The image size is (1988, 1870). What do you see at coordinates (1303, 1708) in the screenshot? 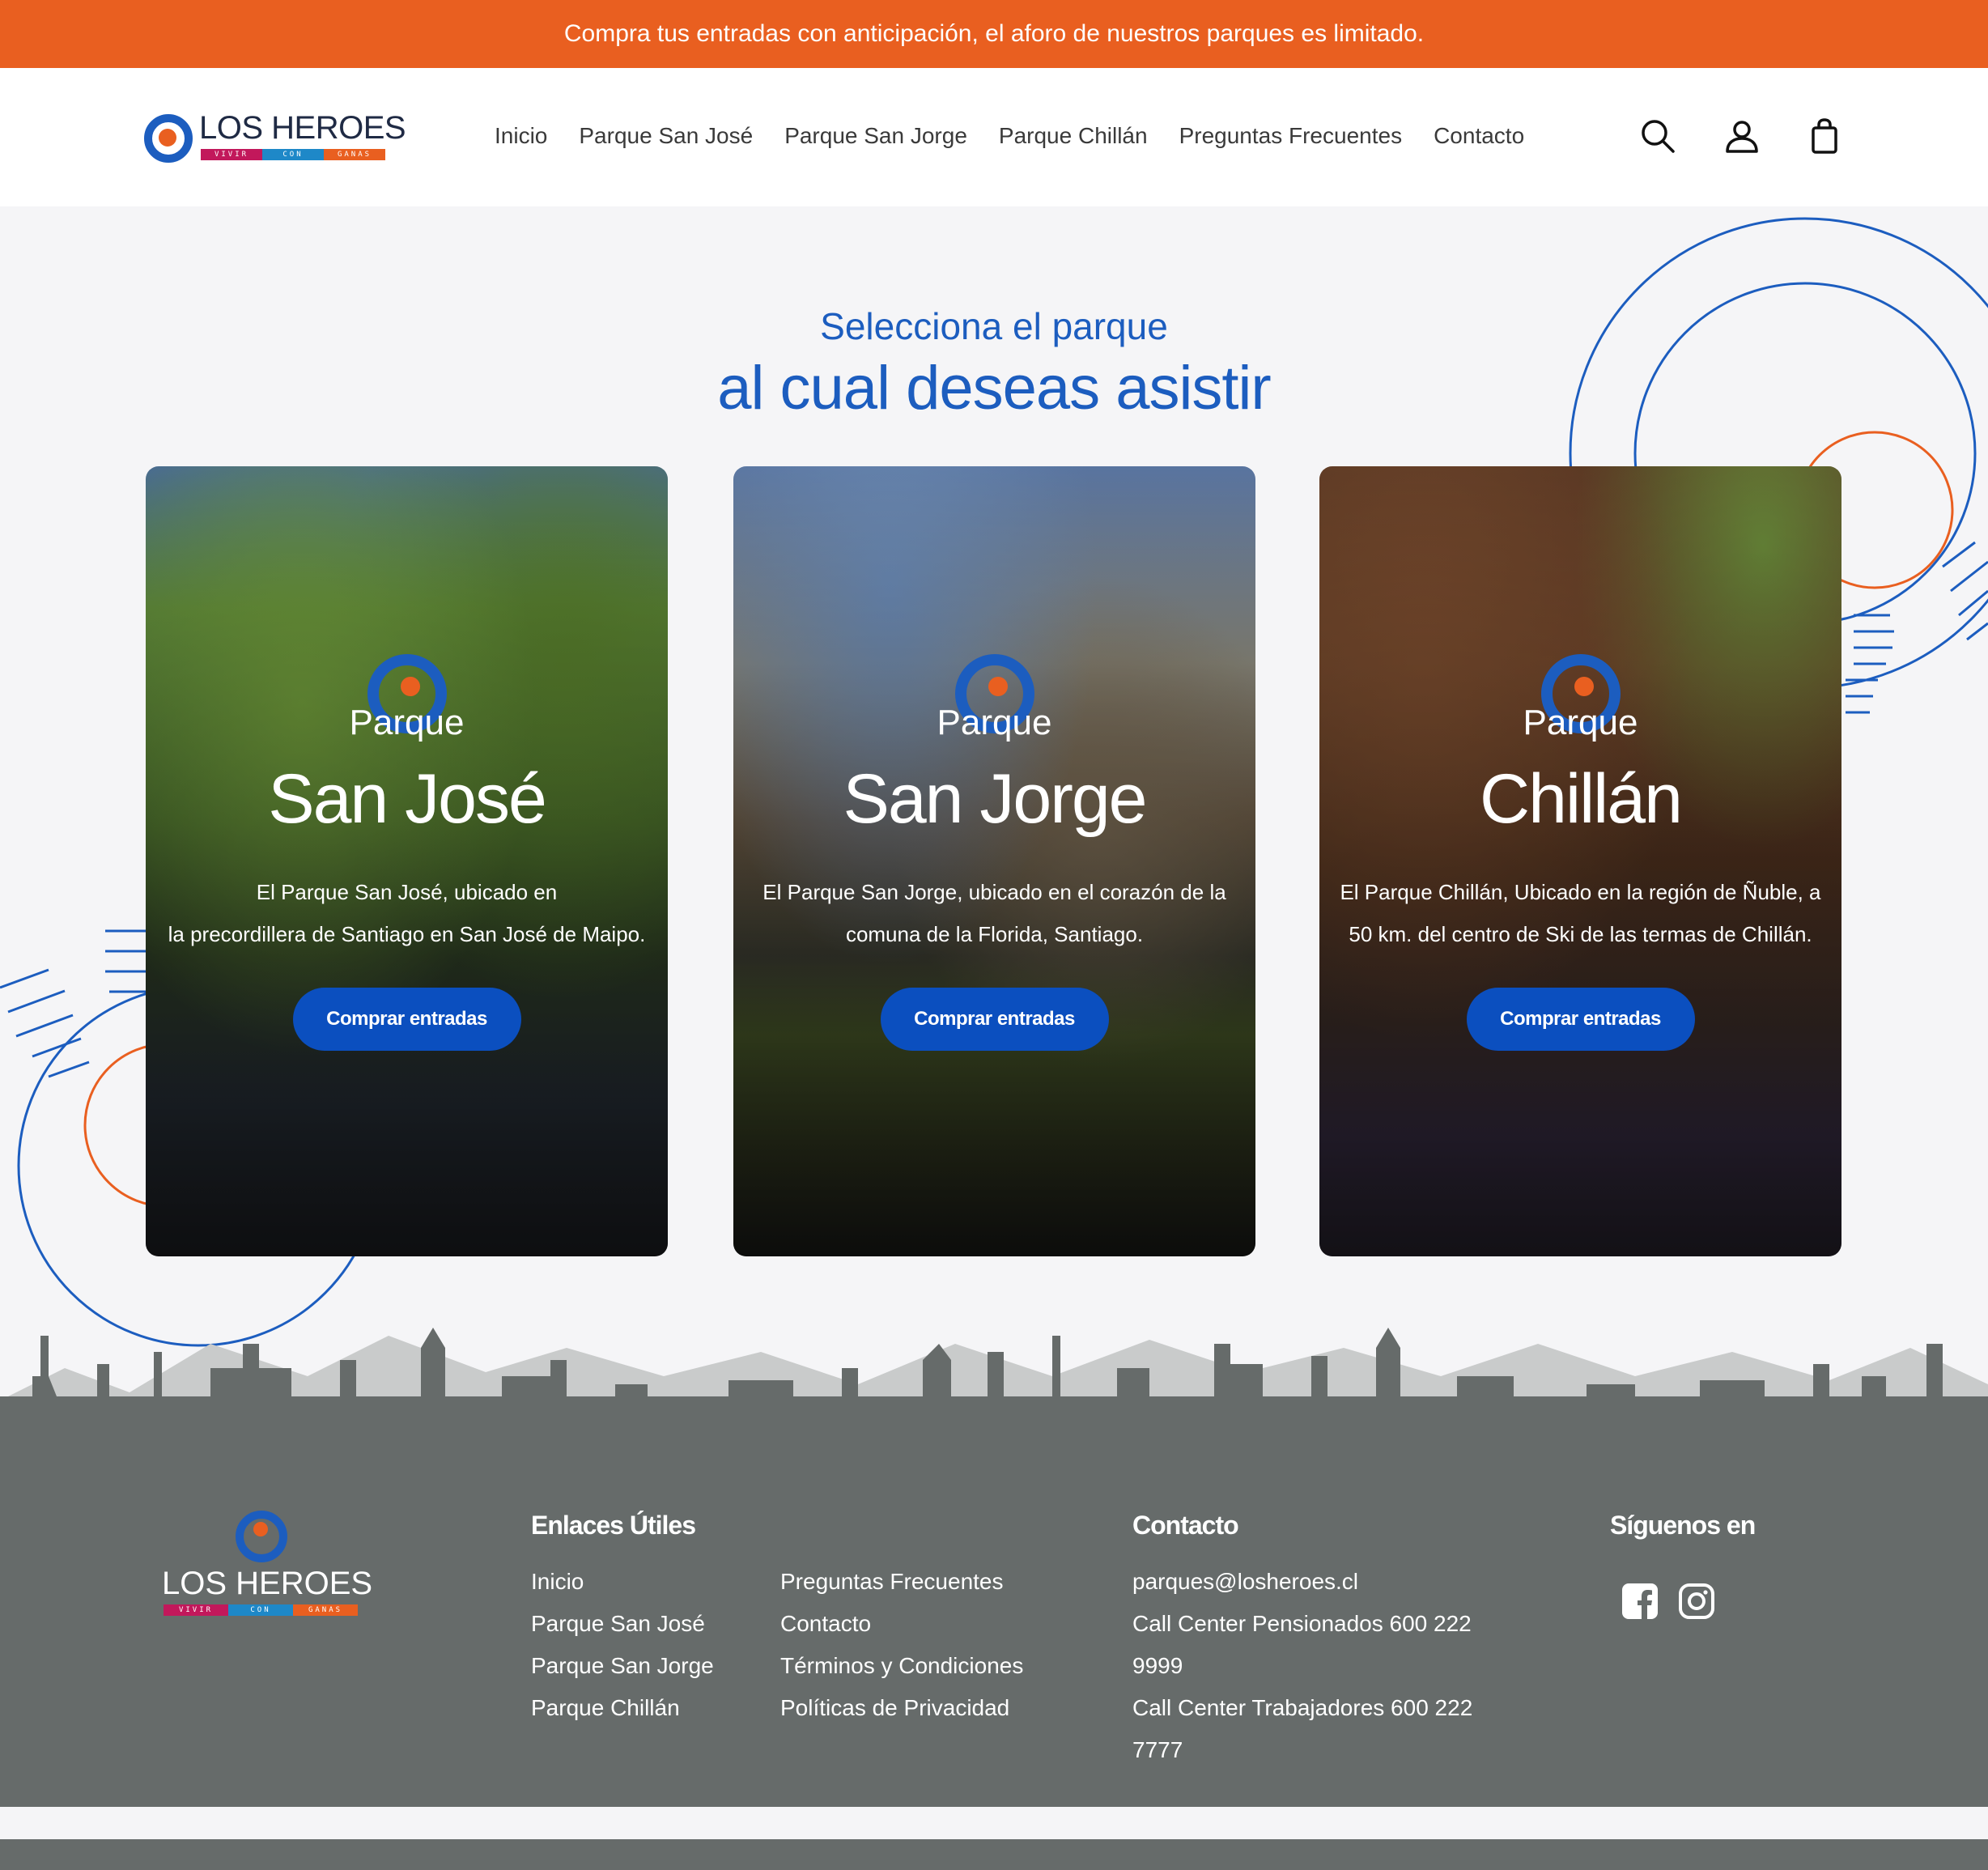
I see `contact-line: Call Center Trabajadores 600 222` at bounding box center [1303, 1708].